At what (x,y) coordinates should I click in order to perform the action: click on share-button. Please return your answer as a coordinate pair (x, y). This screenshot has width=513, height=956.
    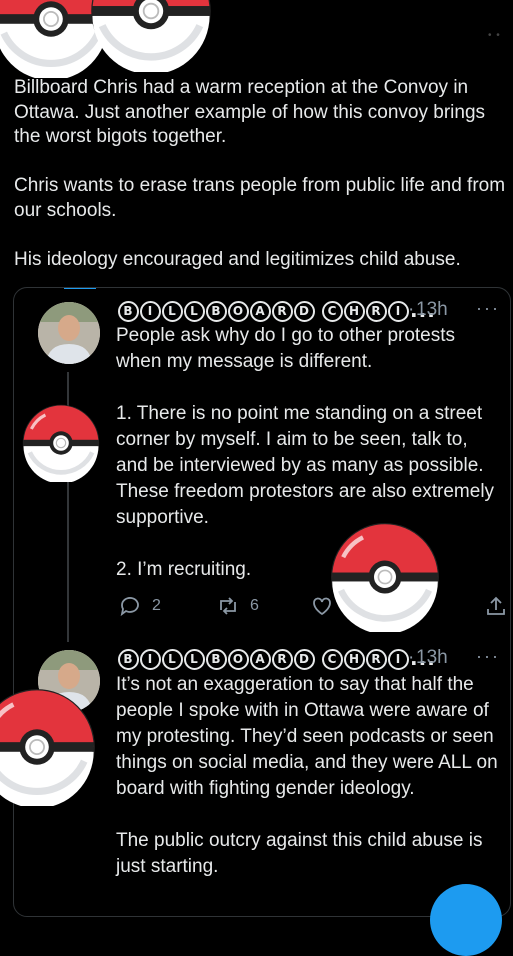
    Looking at the image, I should click on (496, 606).